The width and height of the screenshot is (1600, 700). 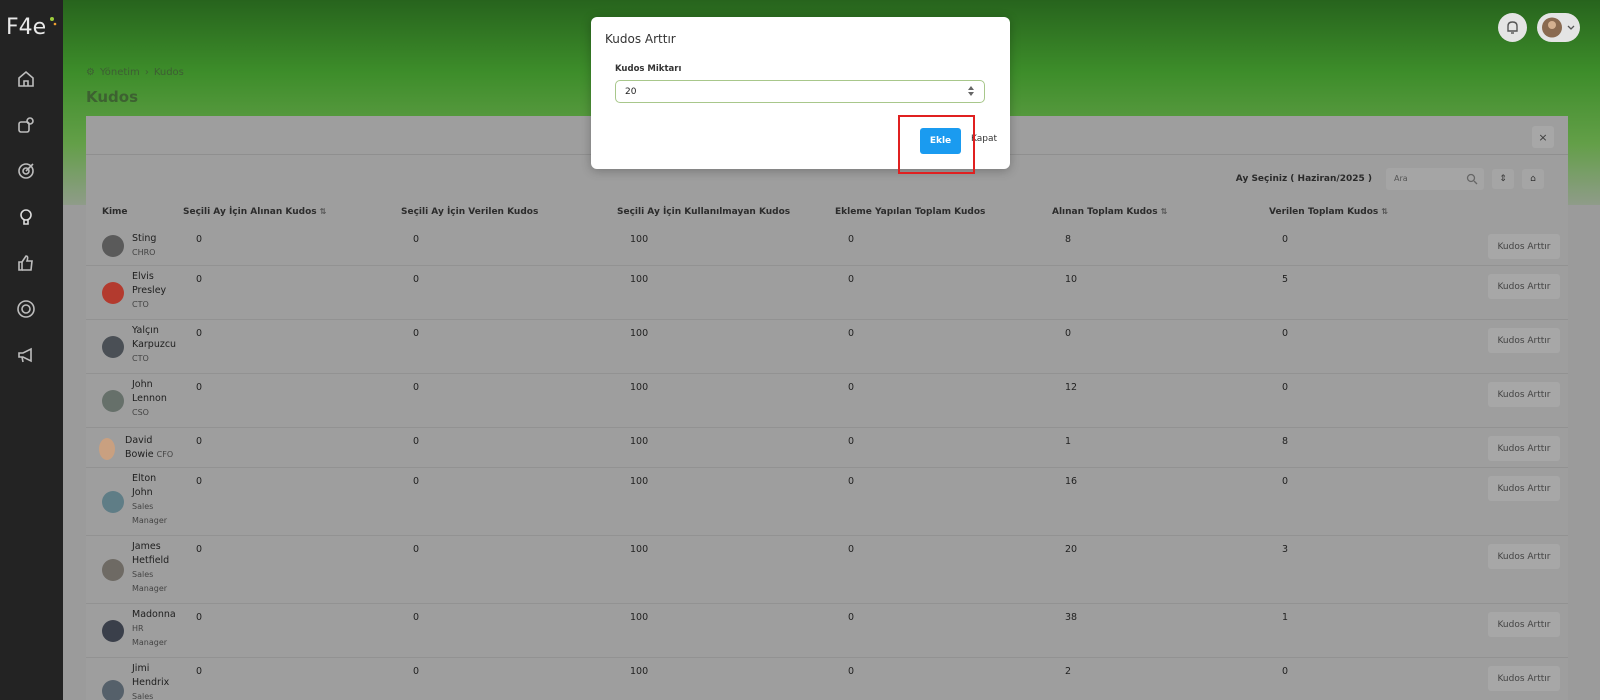 What do you see at coordinates (26, 309) in the screenshot?
I see `circle-target-icon` at bounding box center [26, 309].